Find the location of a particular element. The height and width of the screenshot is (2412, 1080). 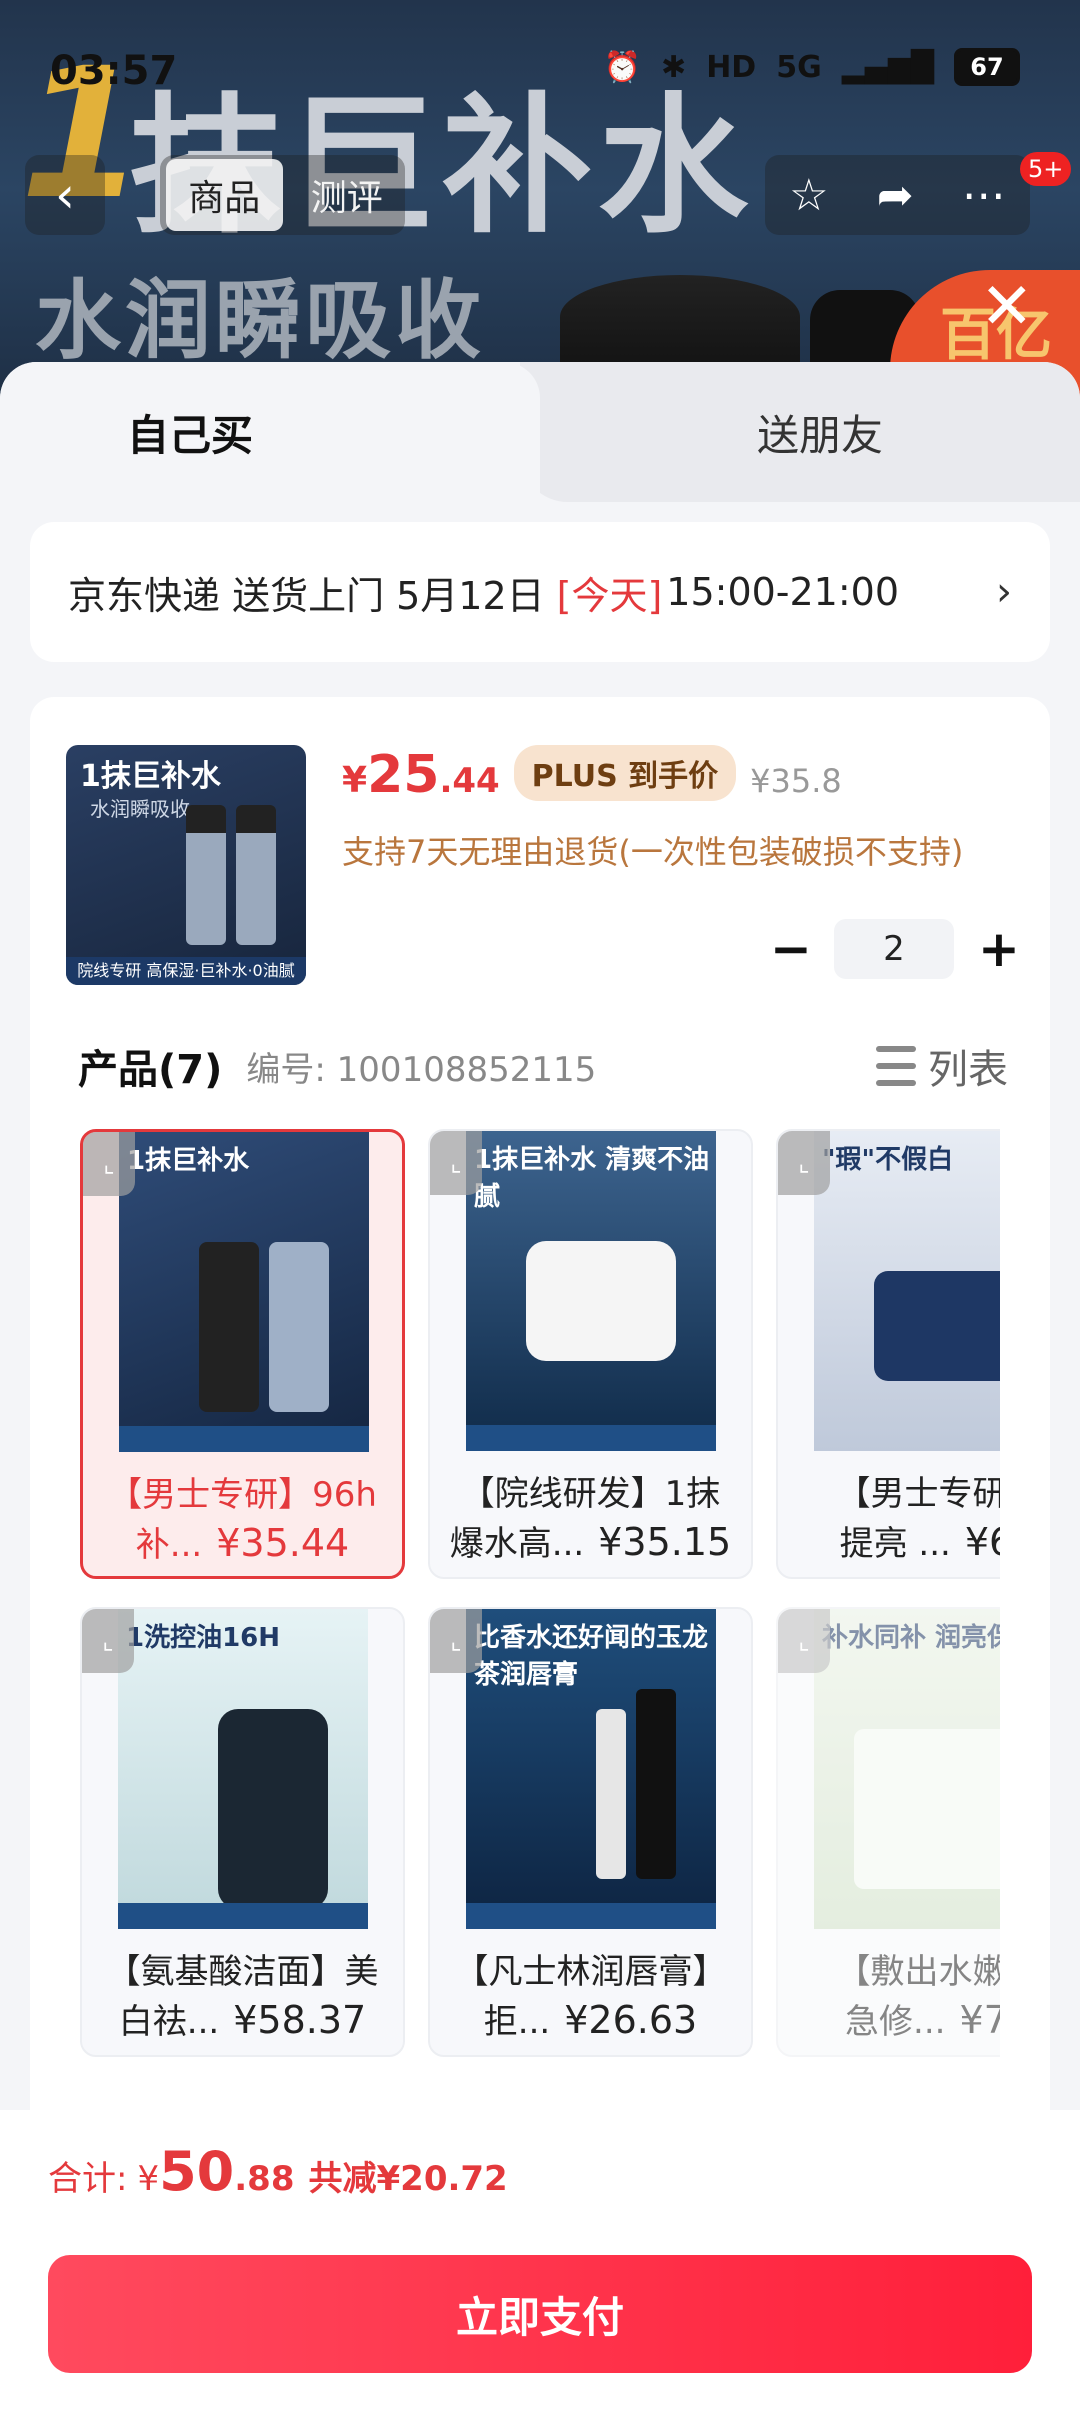

checkout-bar: 合计: ¥ 50 .88 共减¥20.72 立即支付 is located at coordinates (540, 2261).